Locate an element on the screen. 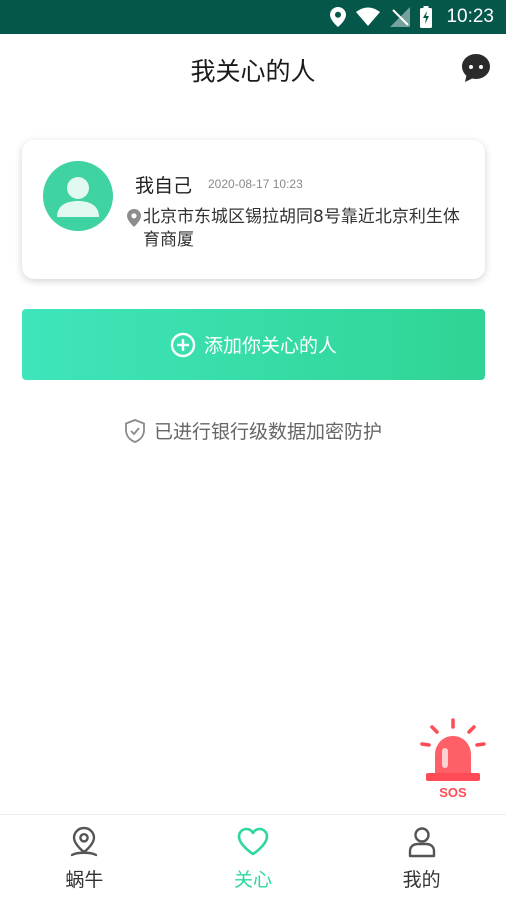 This screenshot has width=506, height=900. location-icon is located at coordinates (338, 17).